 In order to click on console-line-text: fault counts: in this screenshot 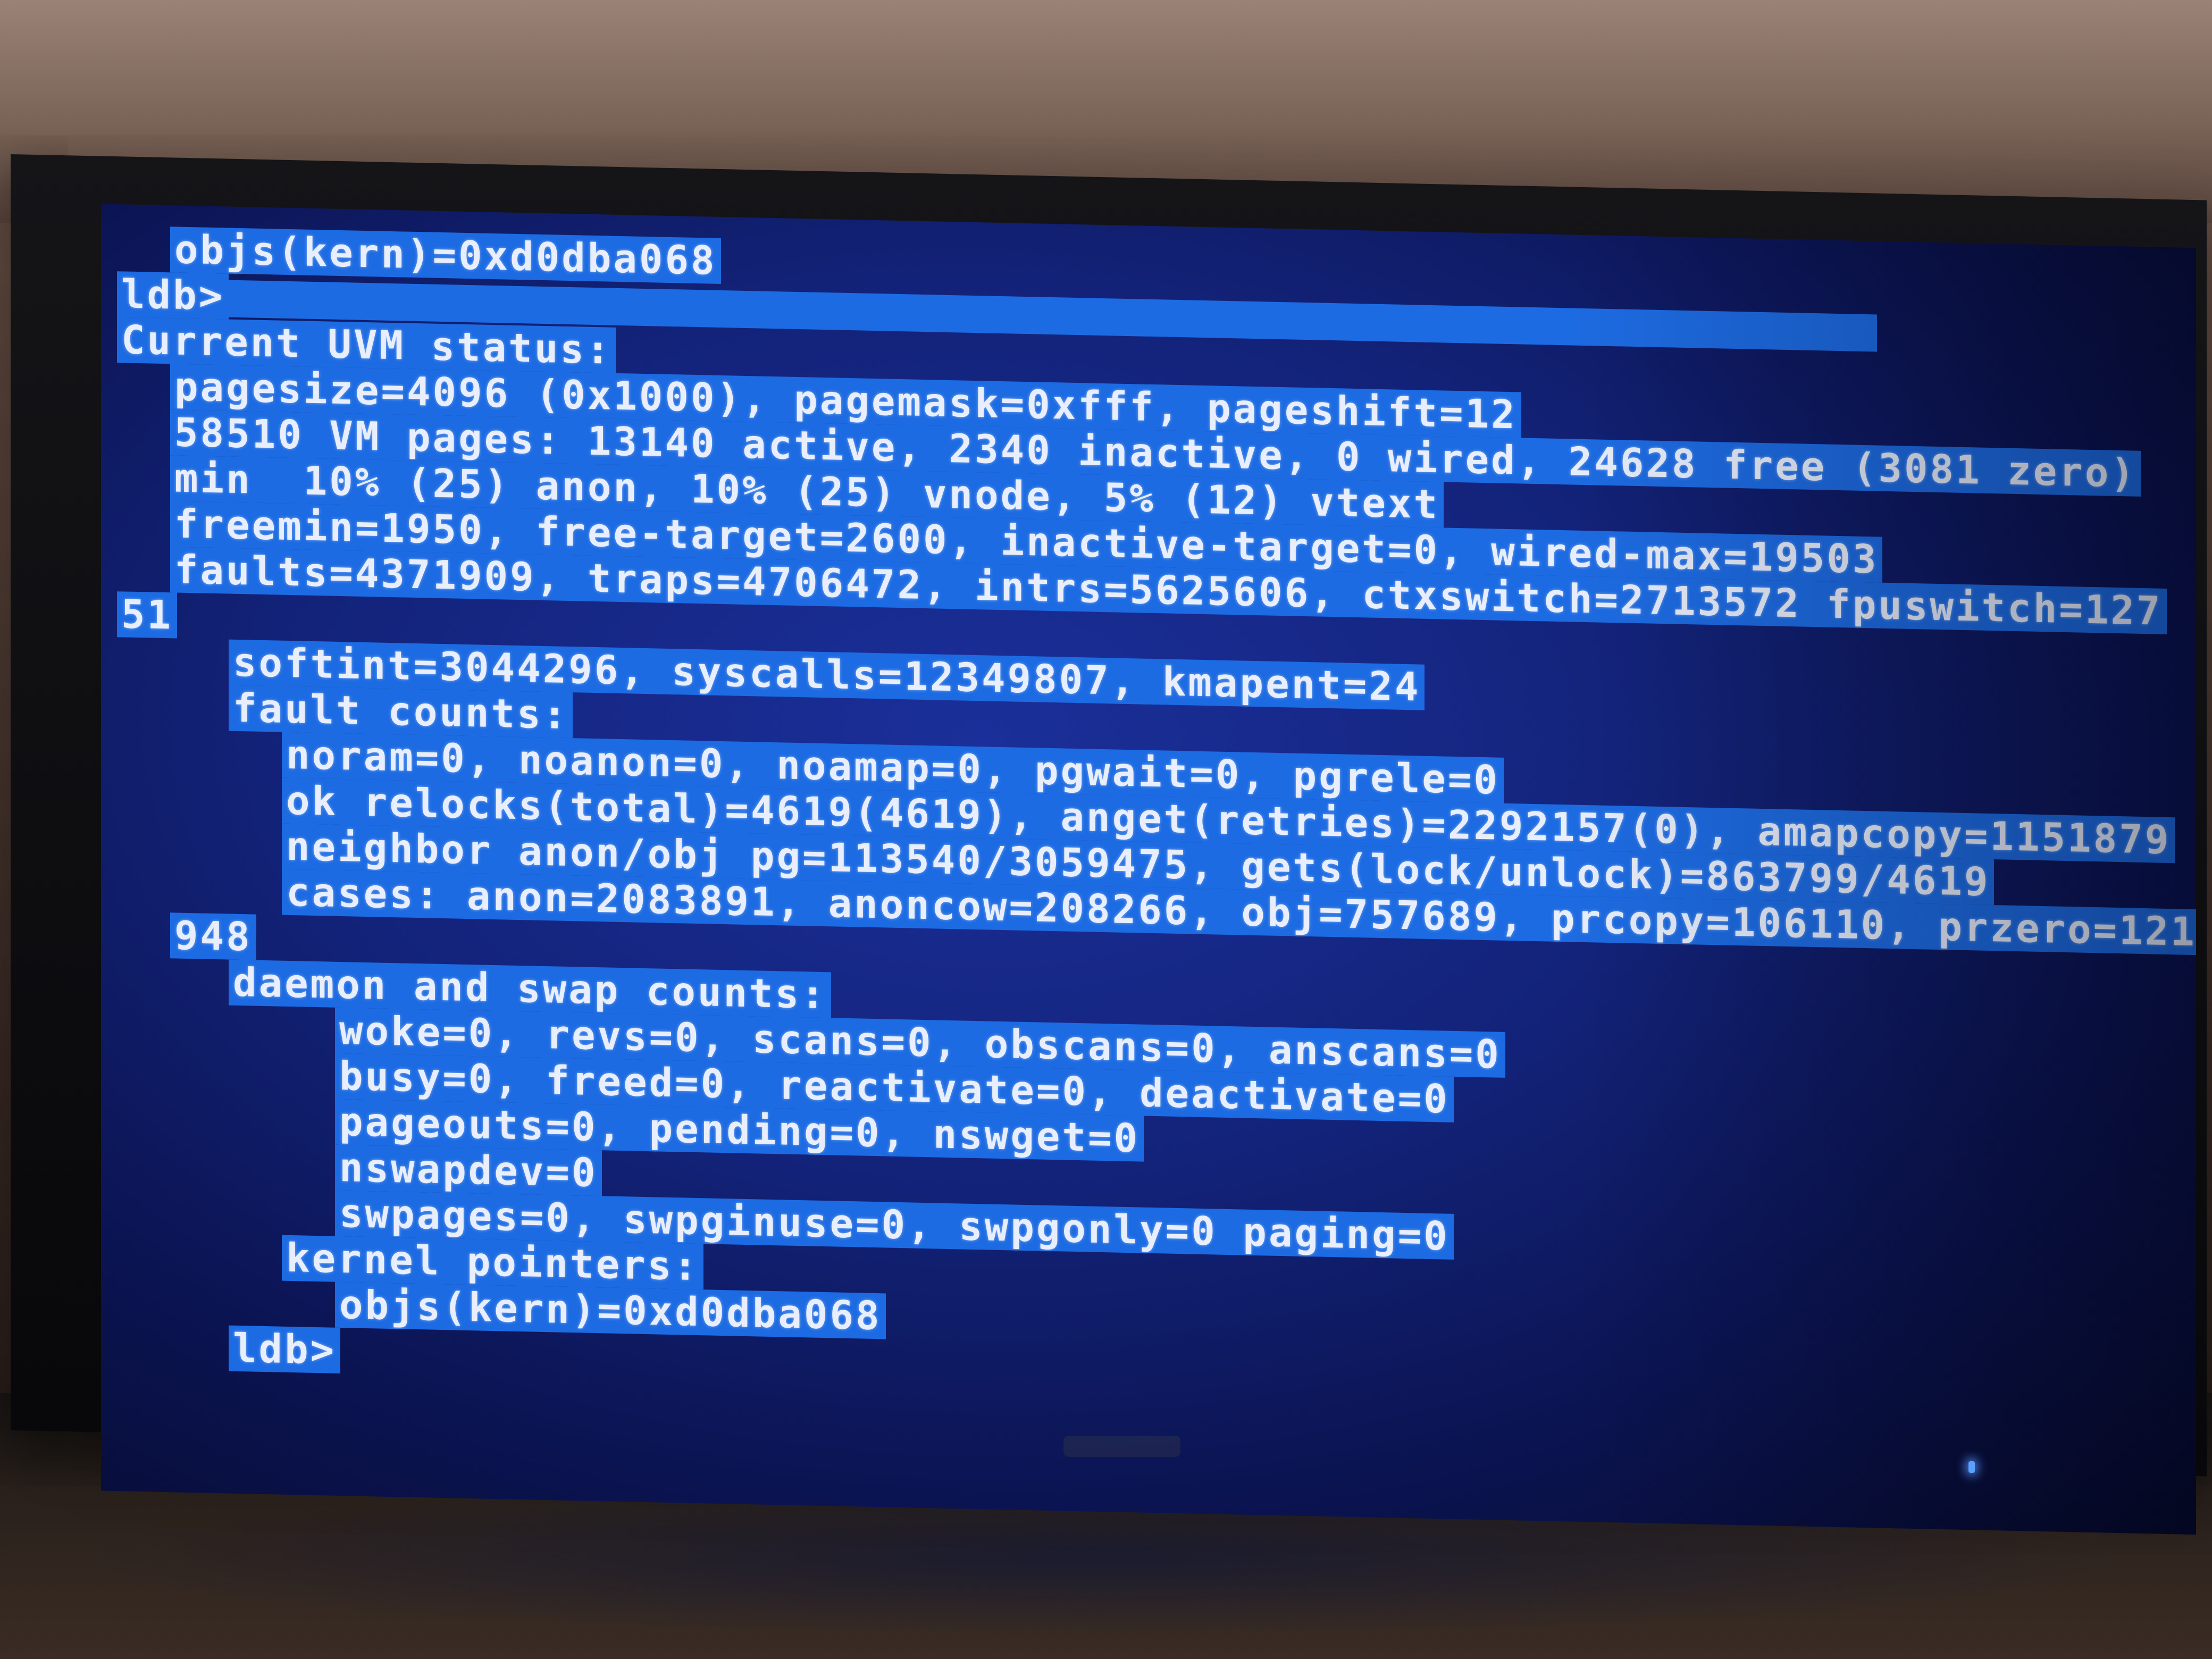, I will do `click(401, 712)`.